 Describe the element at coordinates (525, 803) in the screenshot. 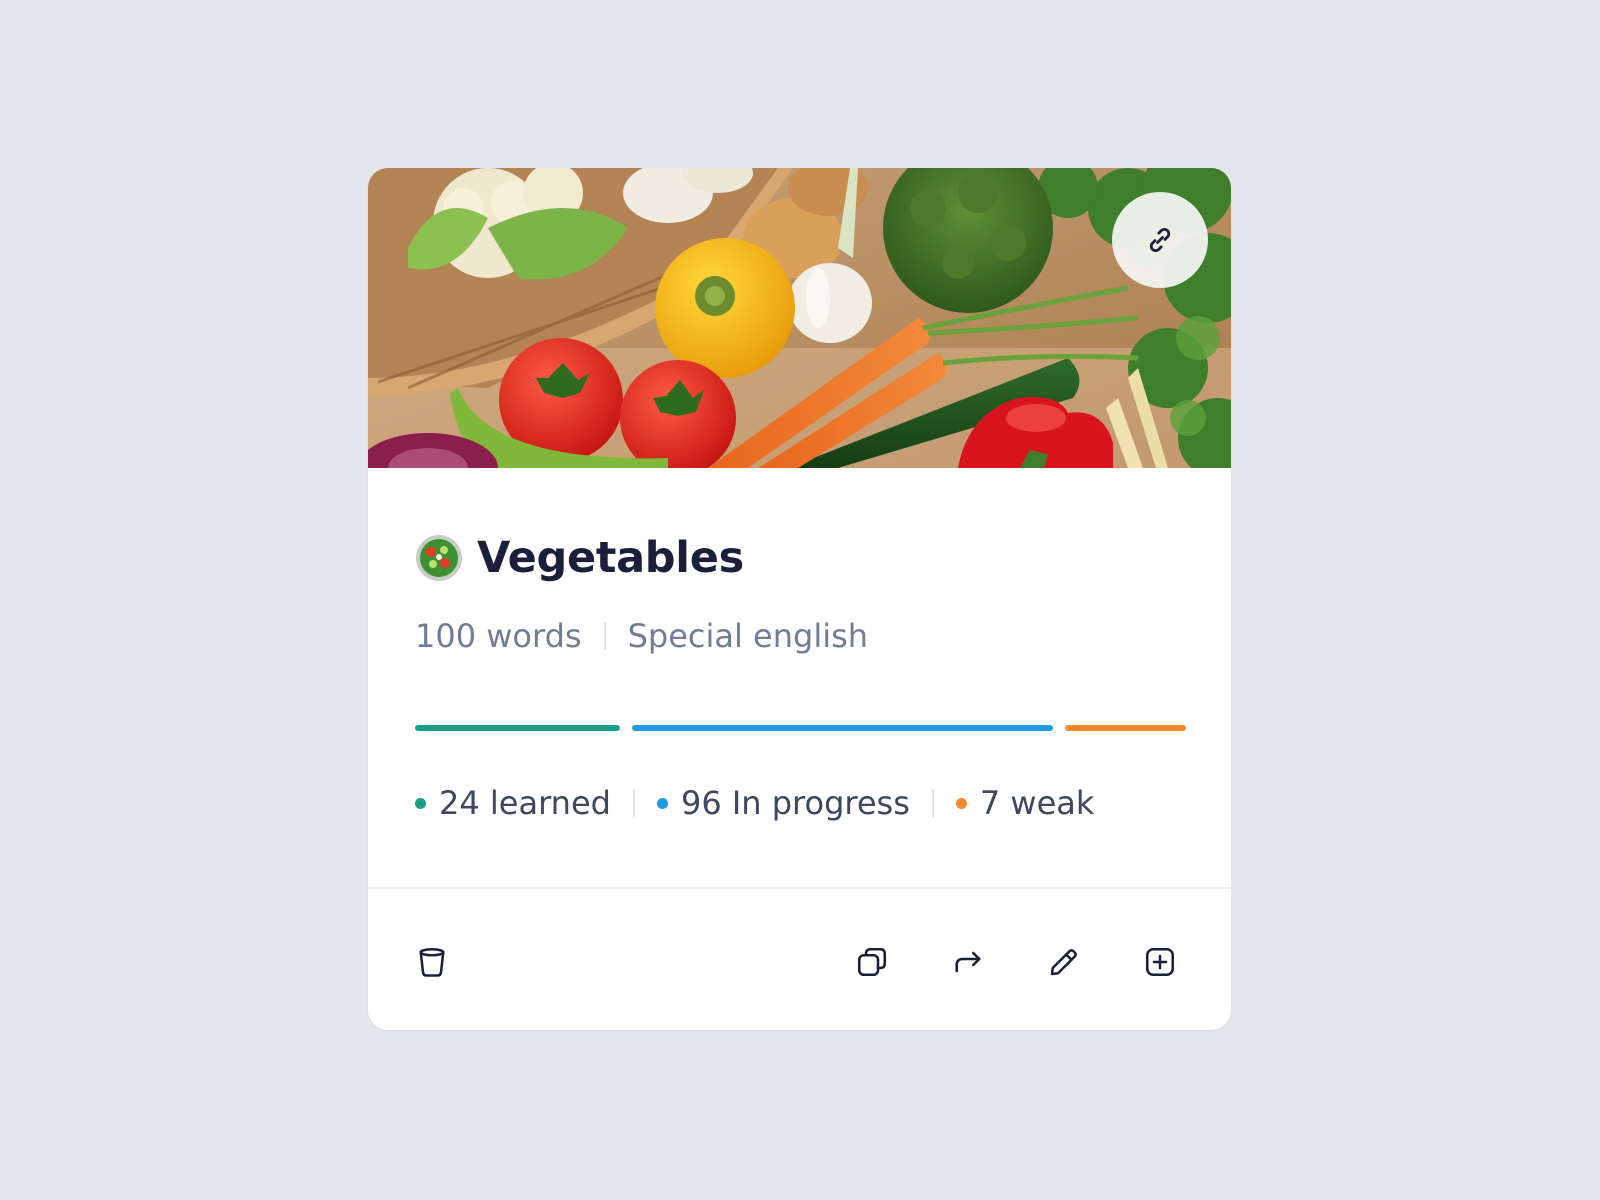

I see `learned-label: 24 learned` at that location.